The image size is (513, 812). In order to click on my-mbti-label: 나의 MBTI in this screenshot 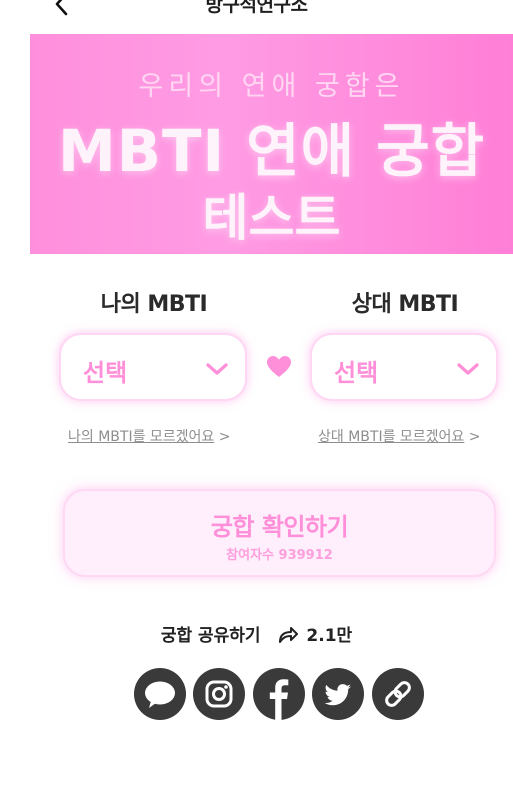, I will do `click(154, 304)`.